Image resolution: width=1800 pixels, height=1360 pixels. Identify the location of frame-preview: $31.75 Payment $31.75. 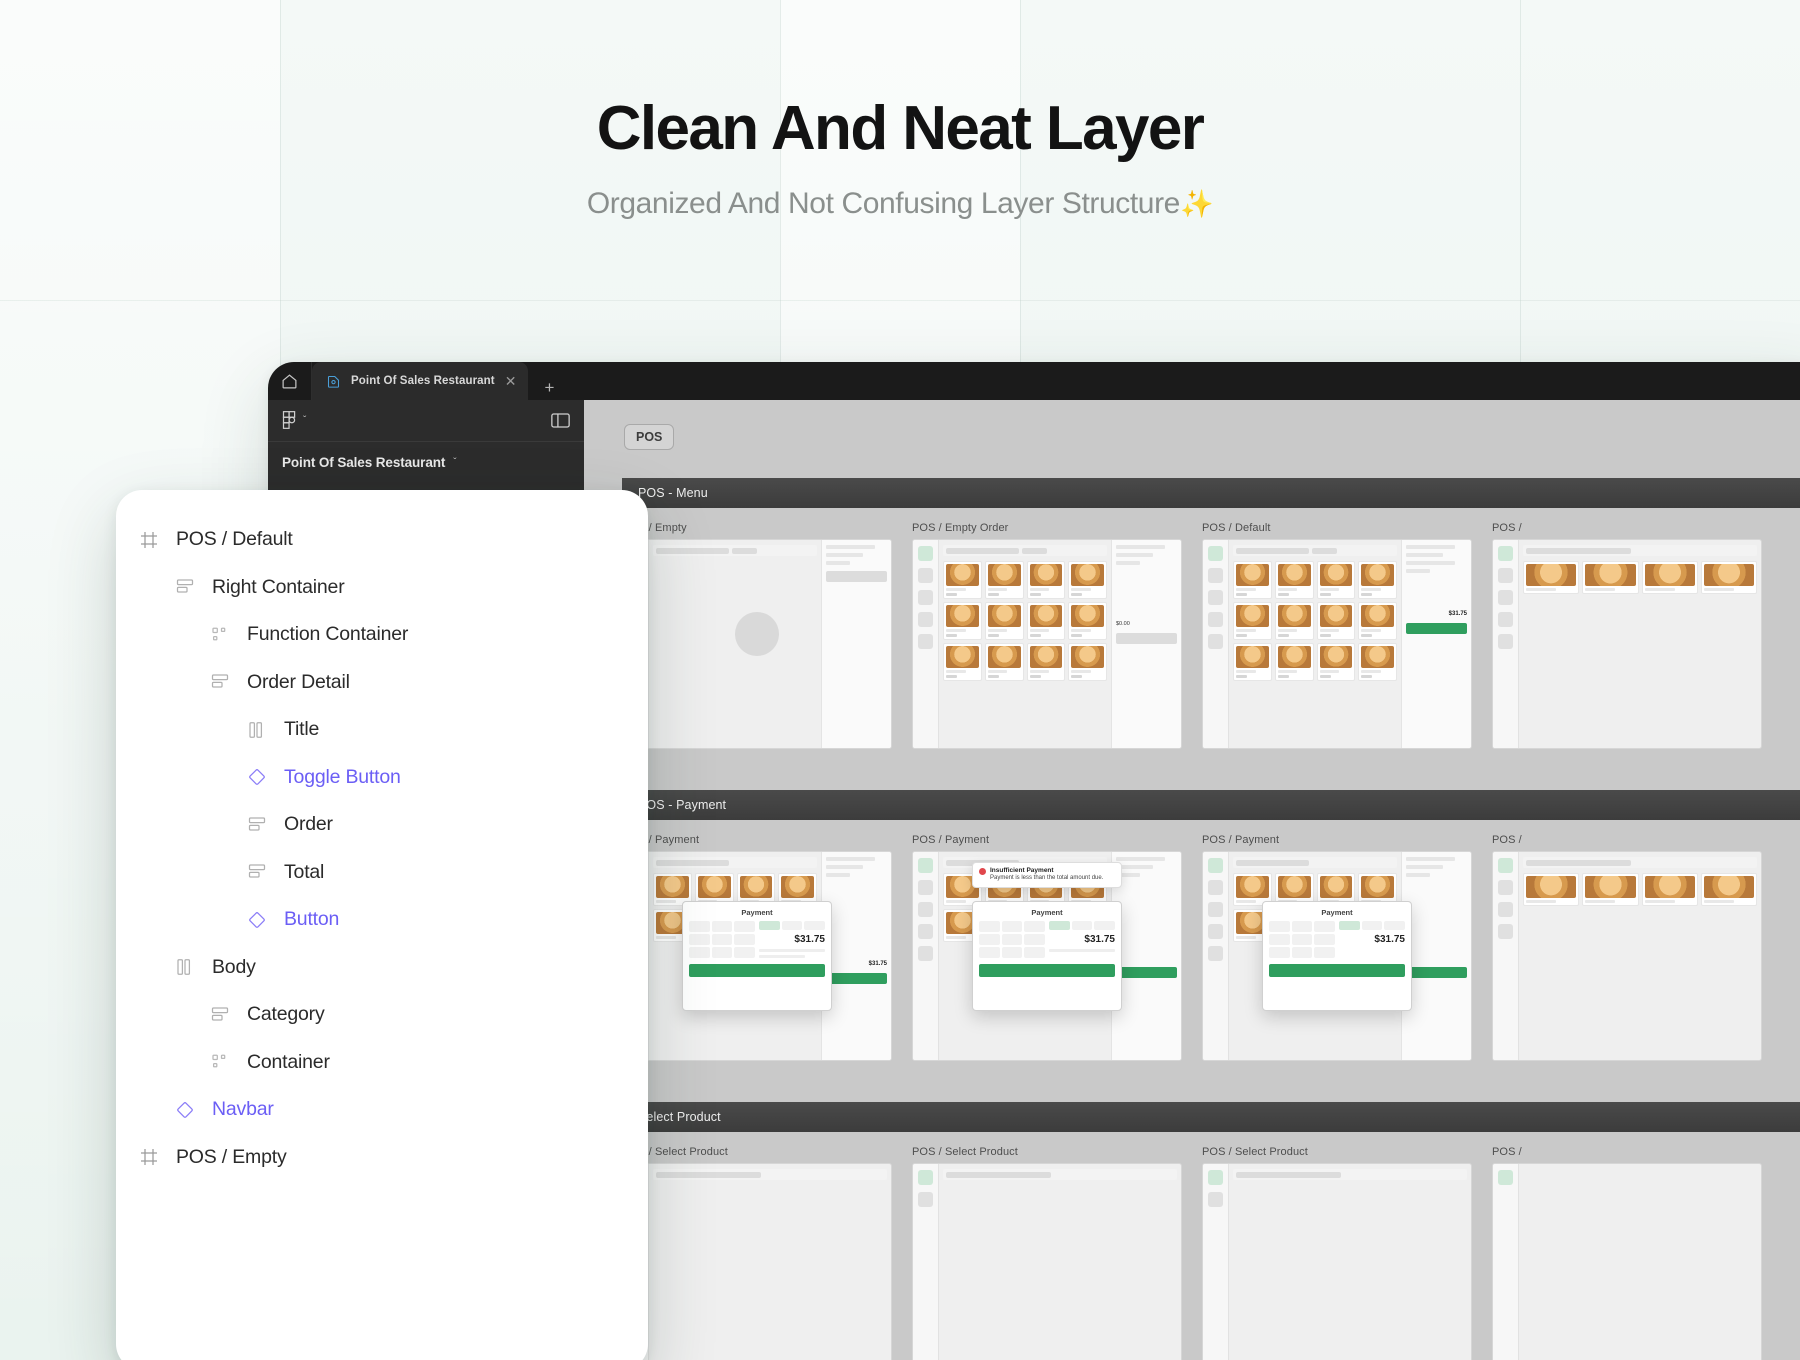
(757, 956).